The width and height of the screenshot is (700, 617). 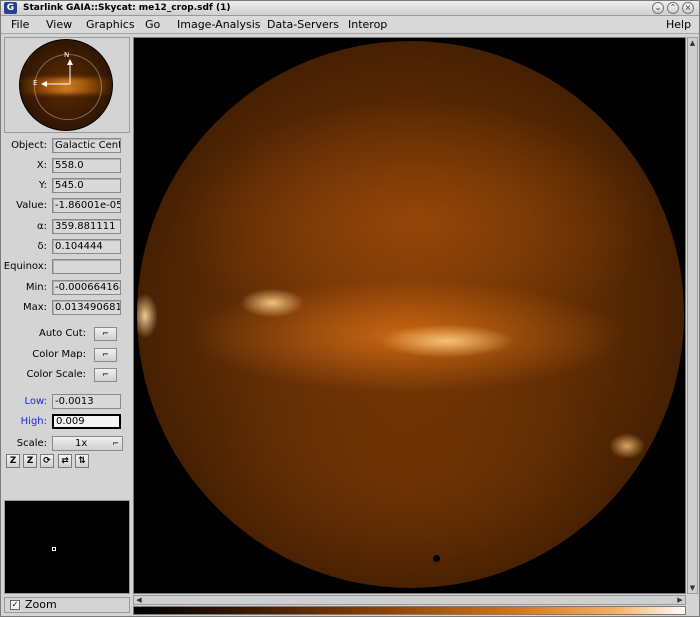 I want to click on high-cut-input: 0.009, so click(x=86, y=421).